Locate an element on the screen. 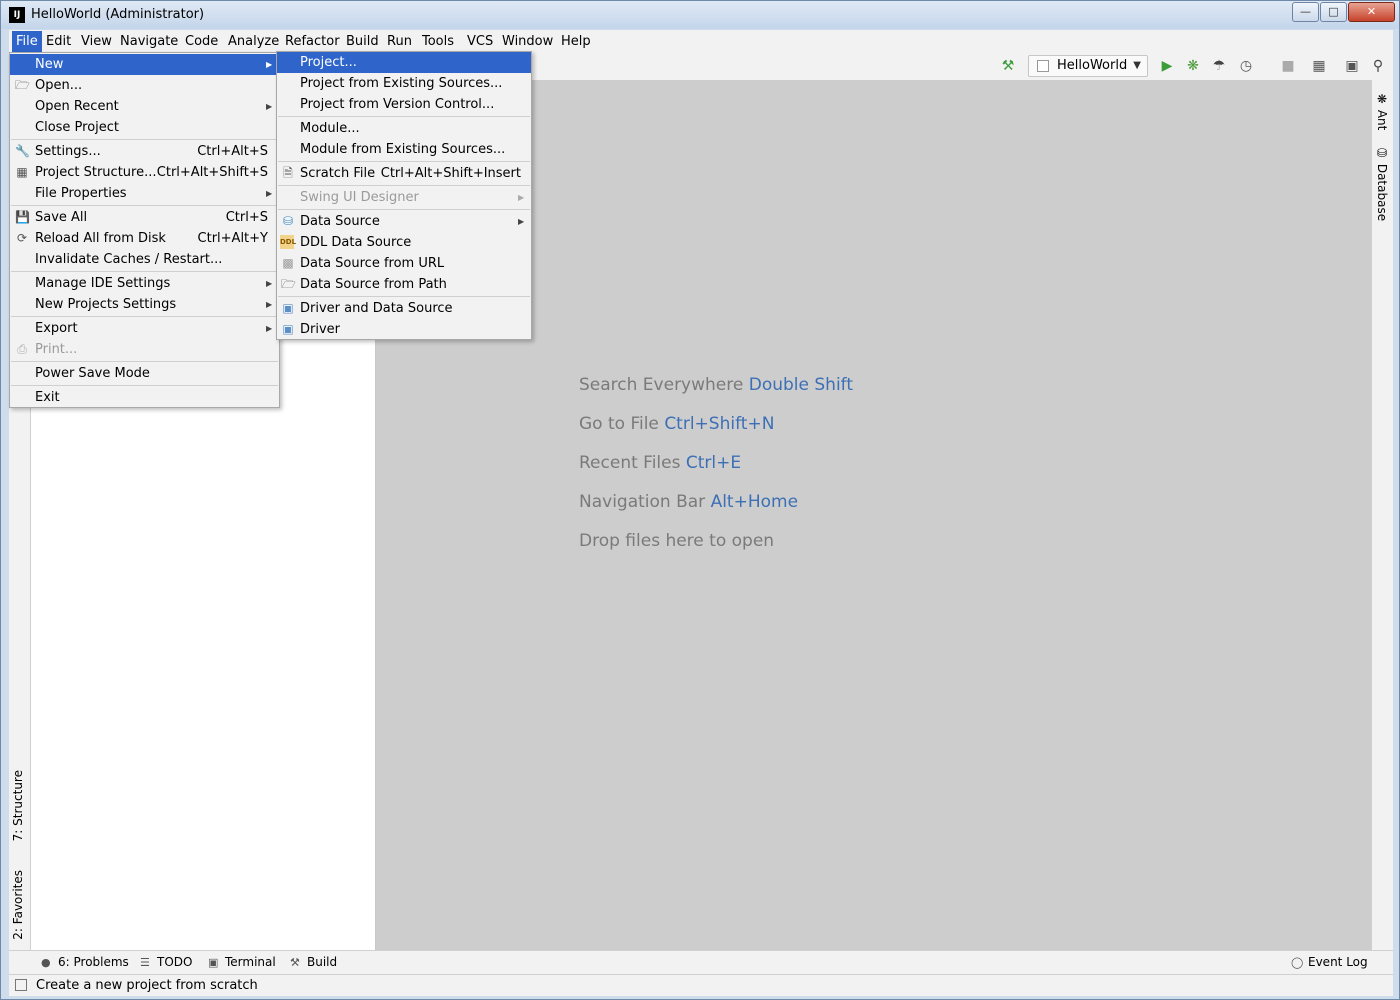 This screenshot has height=1000, width=1400. intellij-app-icon: IJ is located at coordinates (17, 15).